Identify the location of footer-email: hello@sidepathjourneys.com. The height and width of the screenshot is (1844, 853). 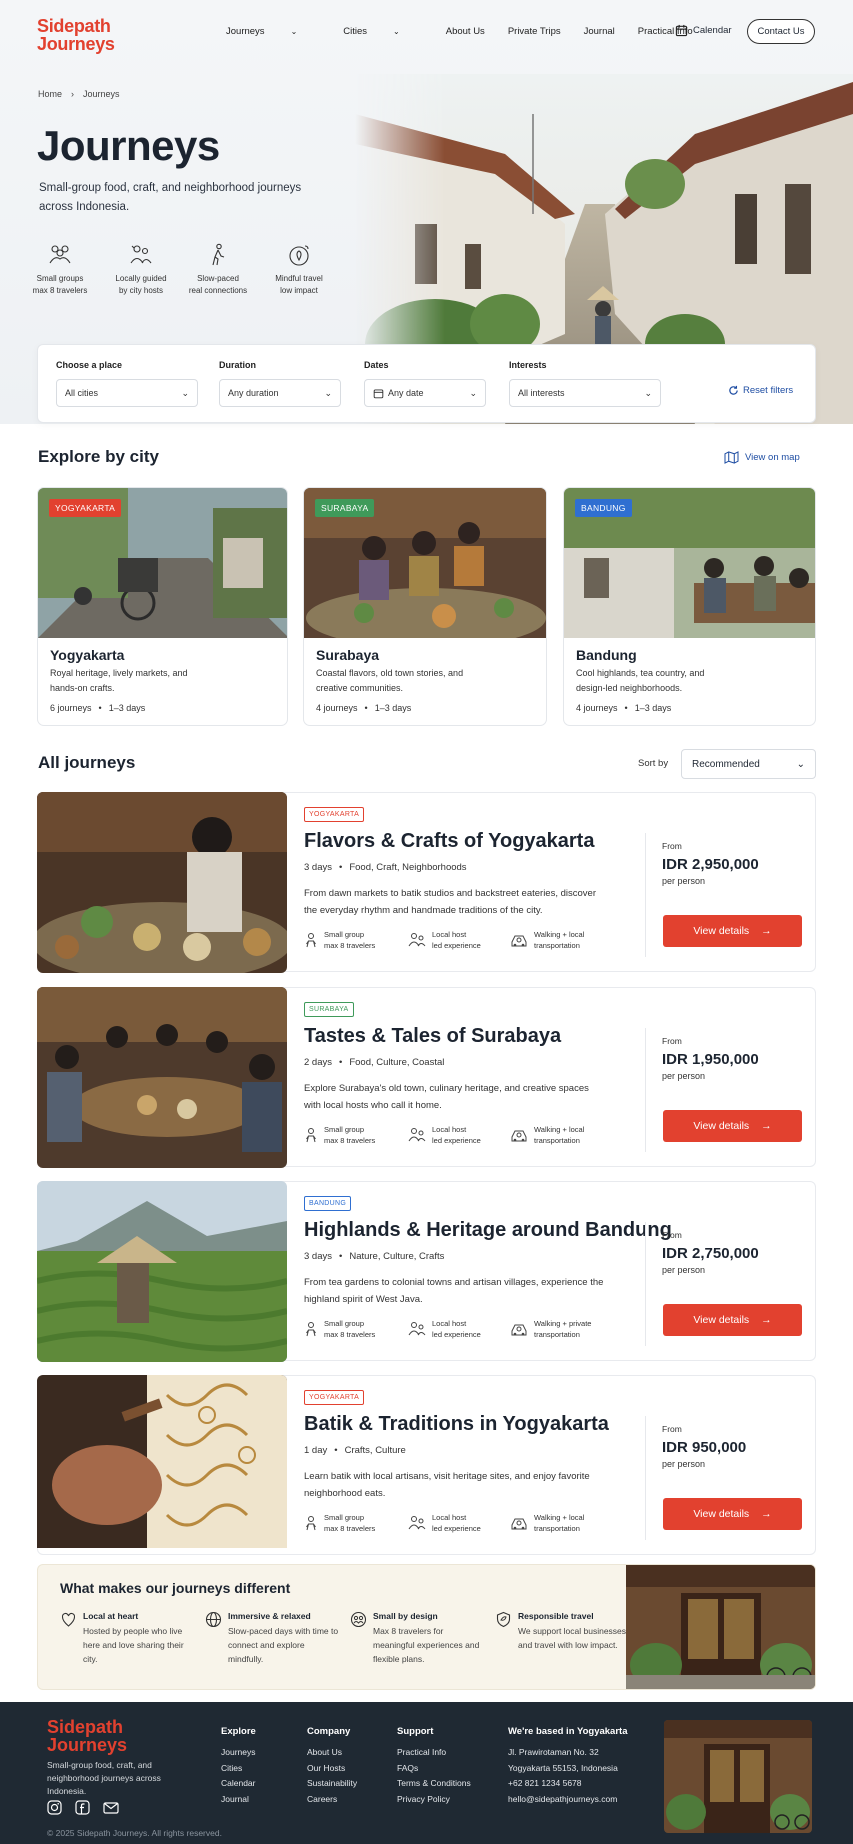
(567, 1799).